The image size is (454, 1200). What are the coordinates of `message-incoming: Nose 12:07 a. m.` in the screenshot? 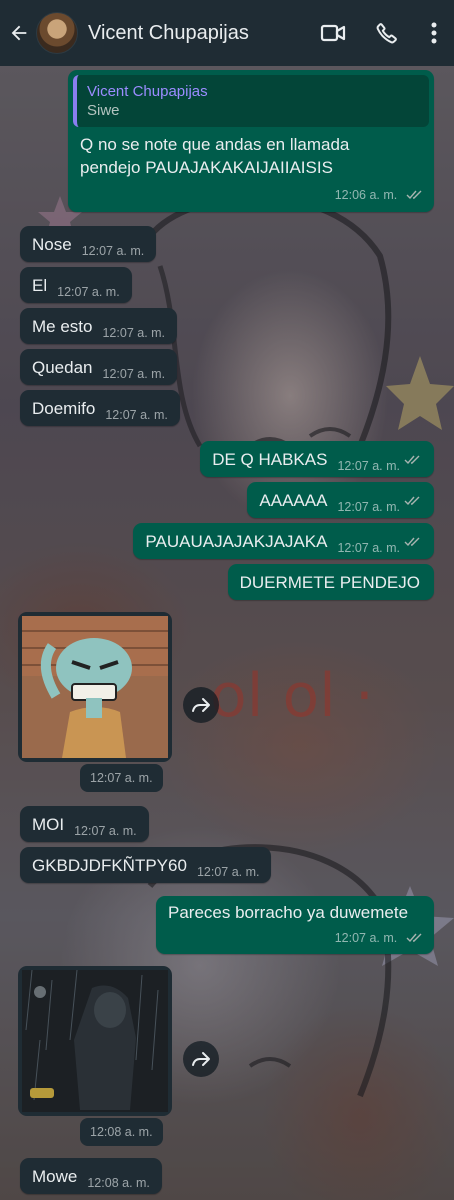 It's located at (88, 244).